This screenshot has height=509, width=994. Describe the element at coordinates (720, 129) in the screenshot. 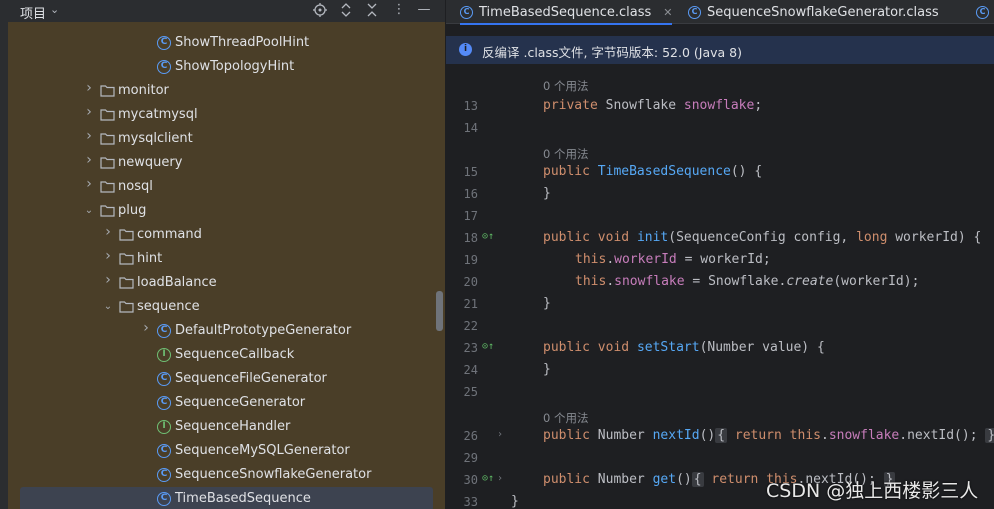

I see `code-line: 14` at that location.